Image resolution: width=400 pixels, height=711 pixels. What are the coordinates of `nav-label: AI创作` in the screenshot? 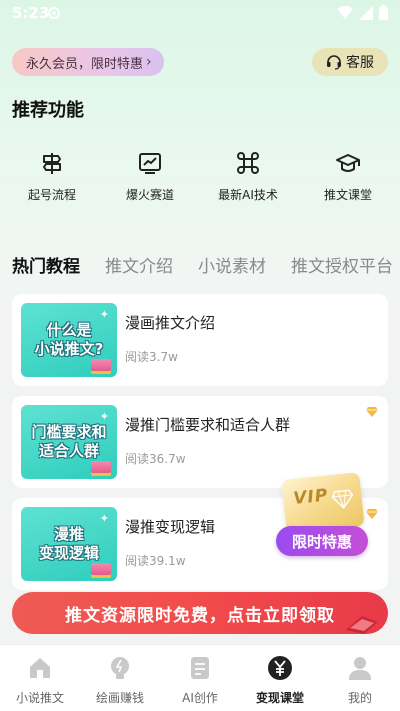 It's located at (200, 698).